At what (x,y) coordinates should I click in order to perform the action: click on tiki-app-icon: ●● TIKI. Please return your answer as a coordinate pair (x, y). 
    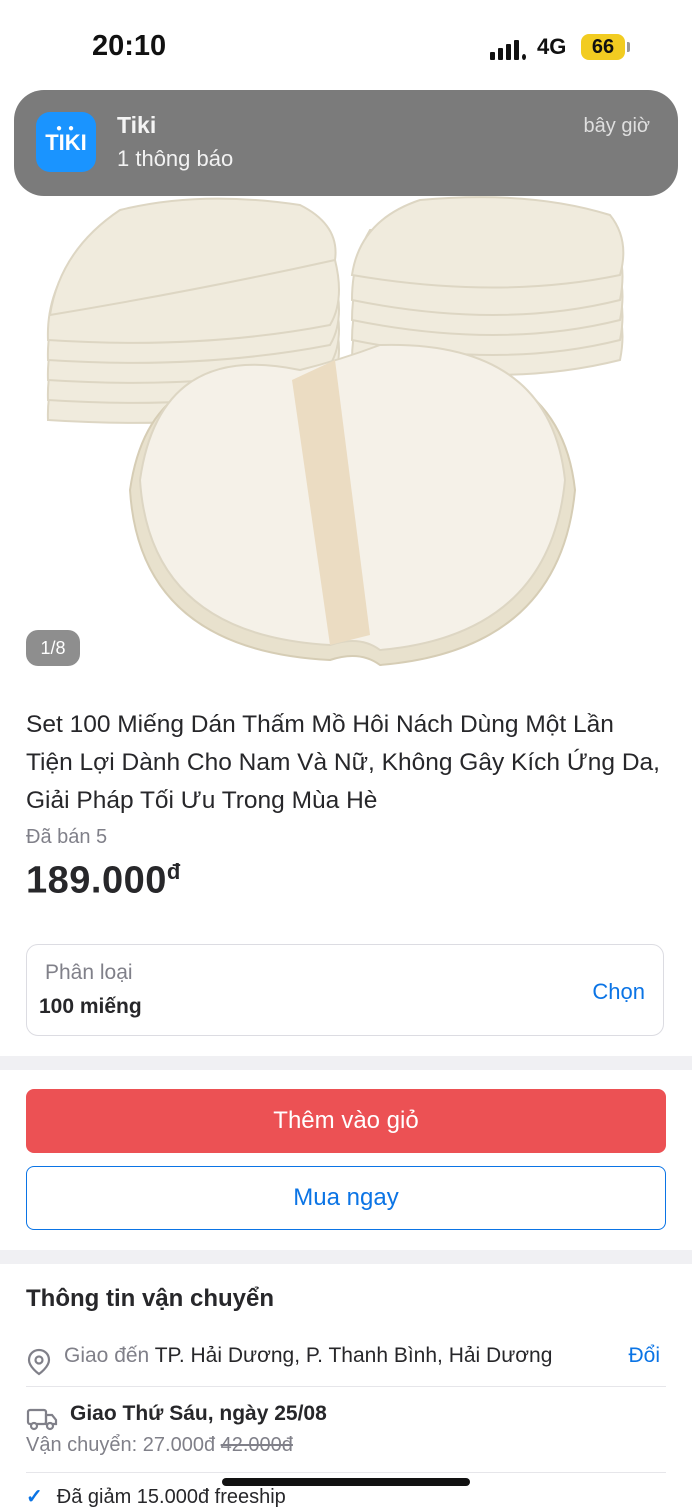
    Looking at the image, I should click on (66, 142).